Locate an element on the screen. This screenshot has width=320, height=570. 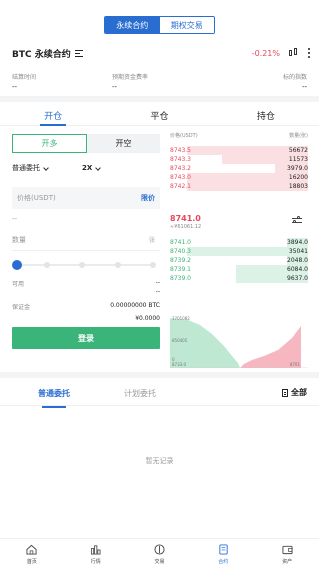
ask-price: 8743.2 is located at coordinates (180, 168).